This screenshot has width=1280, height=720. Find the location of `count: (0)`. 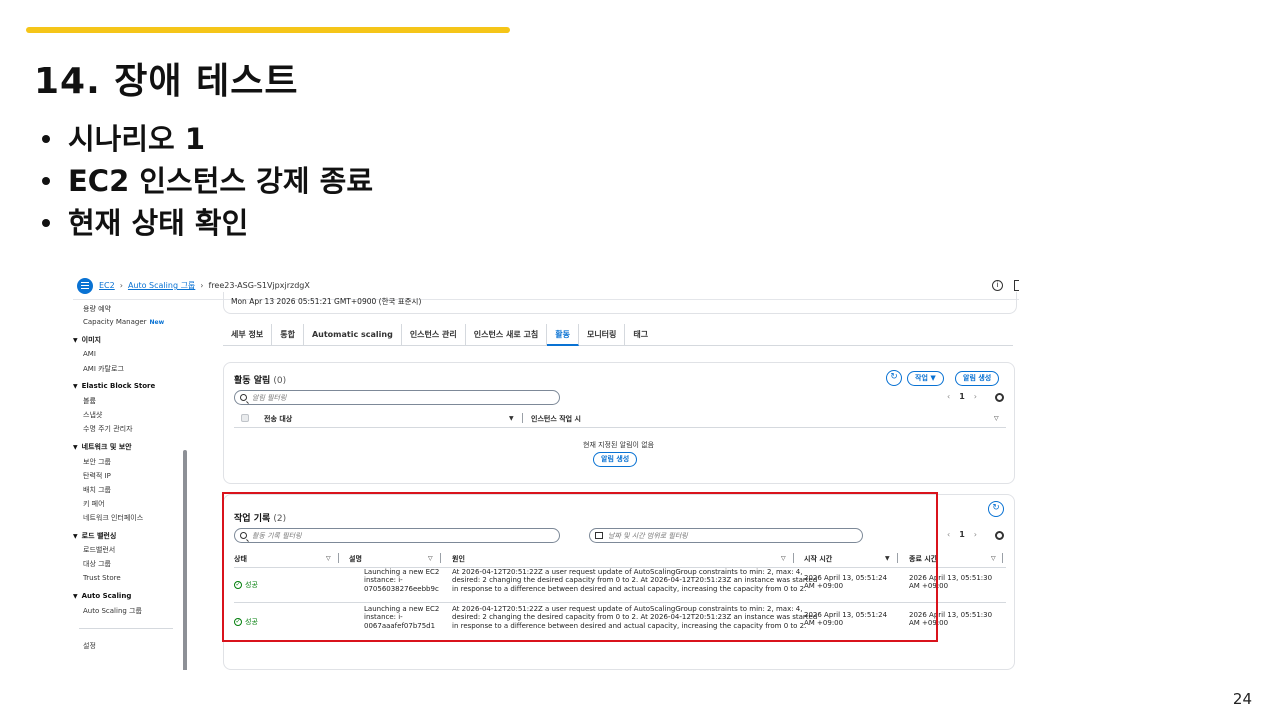

count: (0) is located at coordinates (280, 381).